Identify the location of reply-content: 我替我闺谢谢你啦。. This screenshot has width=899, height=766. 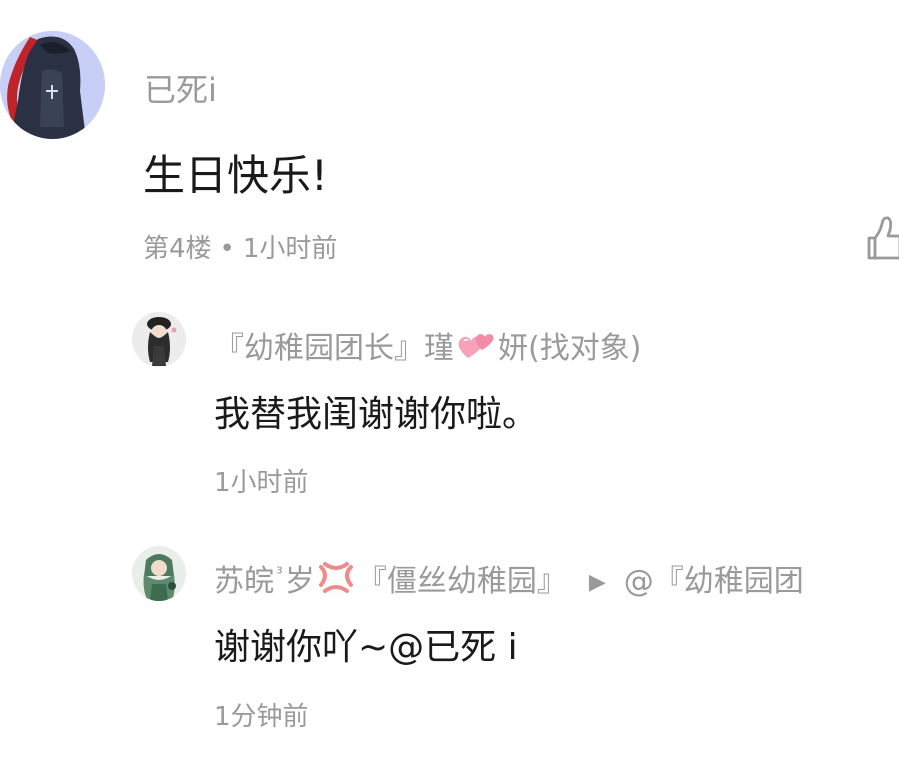
(376, 414).